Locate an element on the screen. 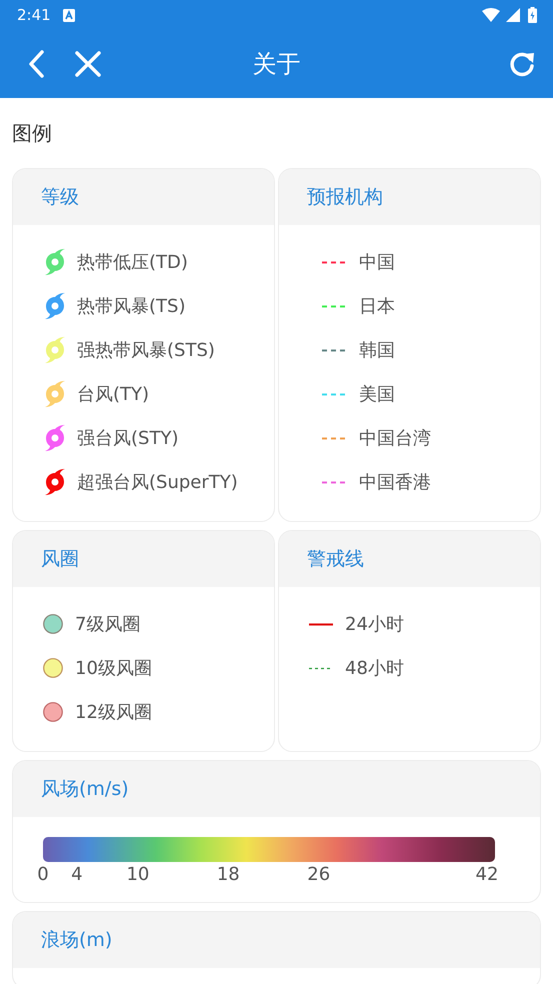 This screenshot has height=984, width=553. status-time: 2:41 is located at coordinates (34, 15).